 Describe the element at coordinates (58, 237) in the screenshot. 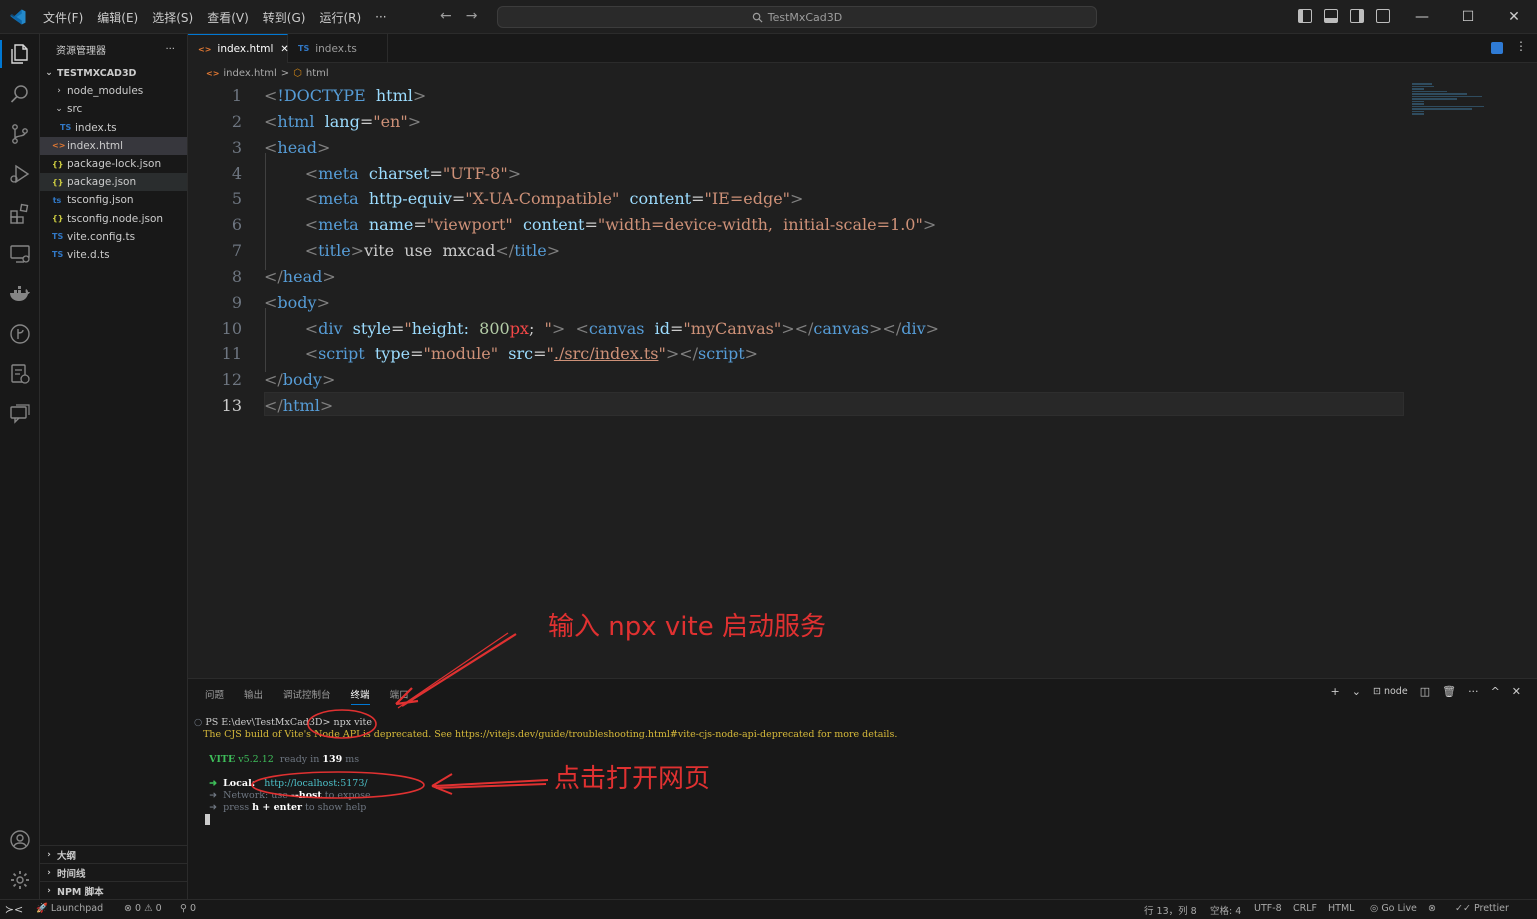

I see `typescript-file-icon: TS` at that location.